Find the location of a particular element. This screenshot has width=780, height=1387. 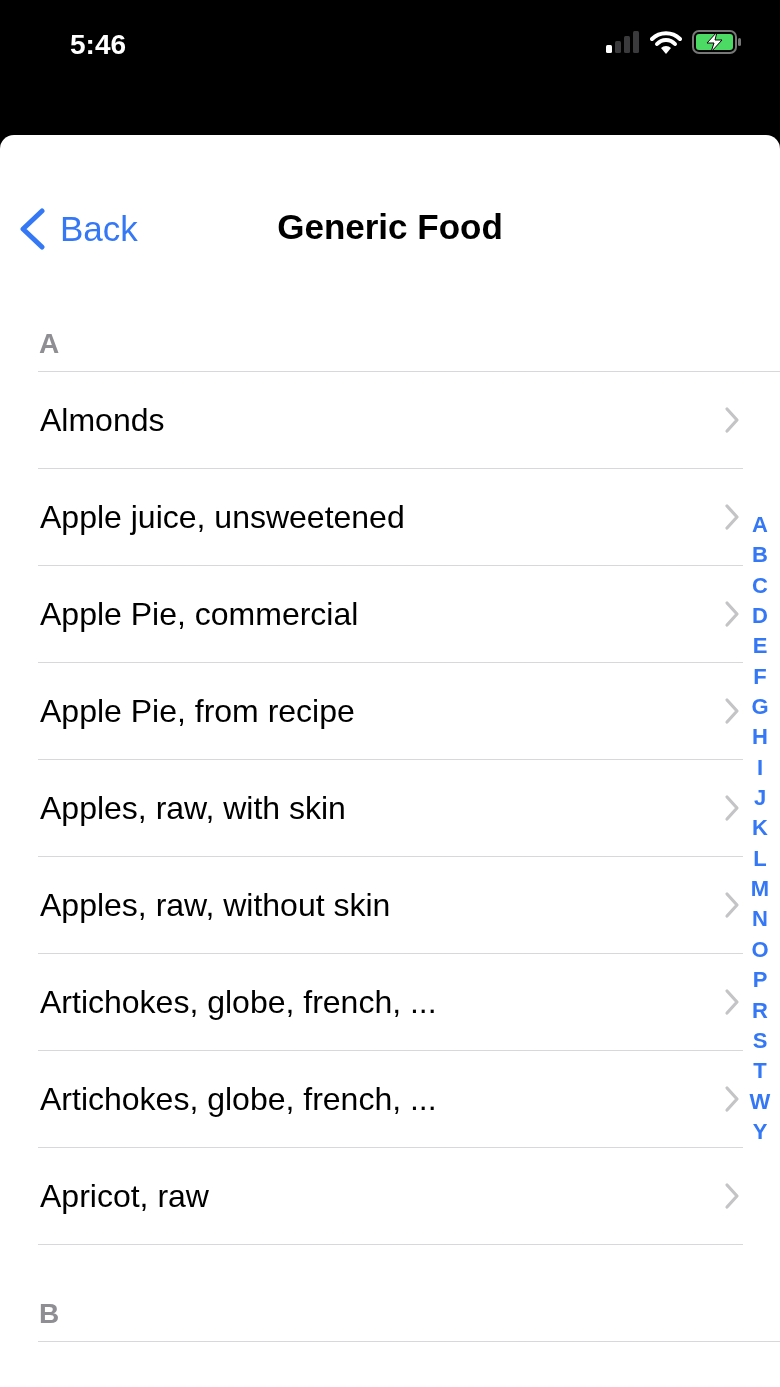

wifi-icon is located at coordinates (666, 42).